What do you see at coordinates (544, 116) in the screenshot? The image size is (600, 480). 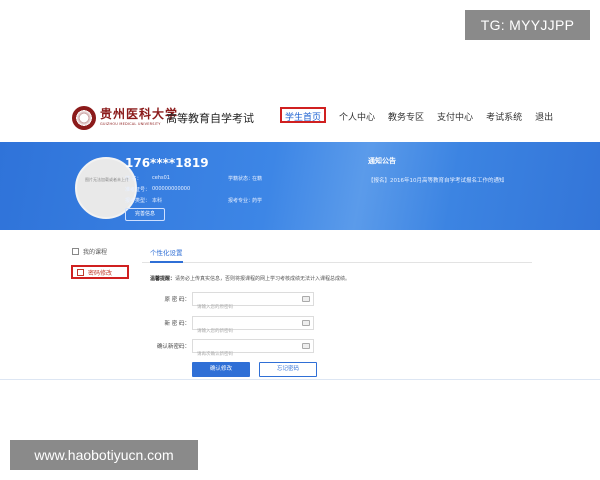 I see `nav-item-logout: 退出` at bounding box center [544, 116].